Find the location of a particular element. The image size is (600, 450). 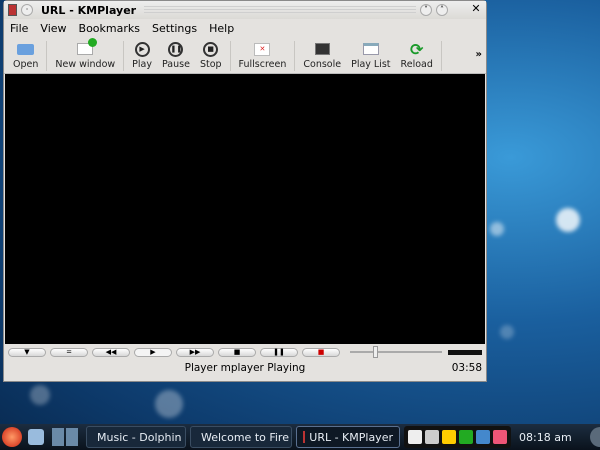

menu-help: Help is located at coordinates (221, 28).